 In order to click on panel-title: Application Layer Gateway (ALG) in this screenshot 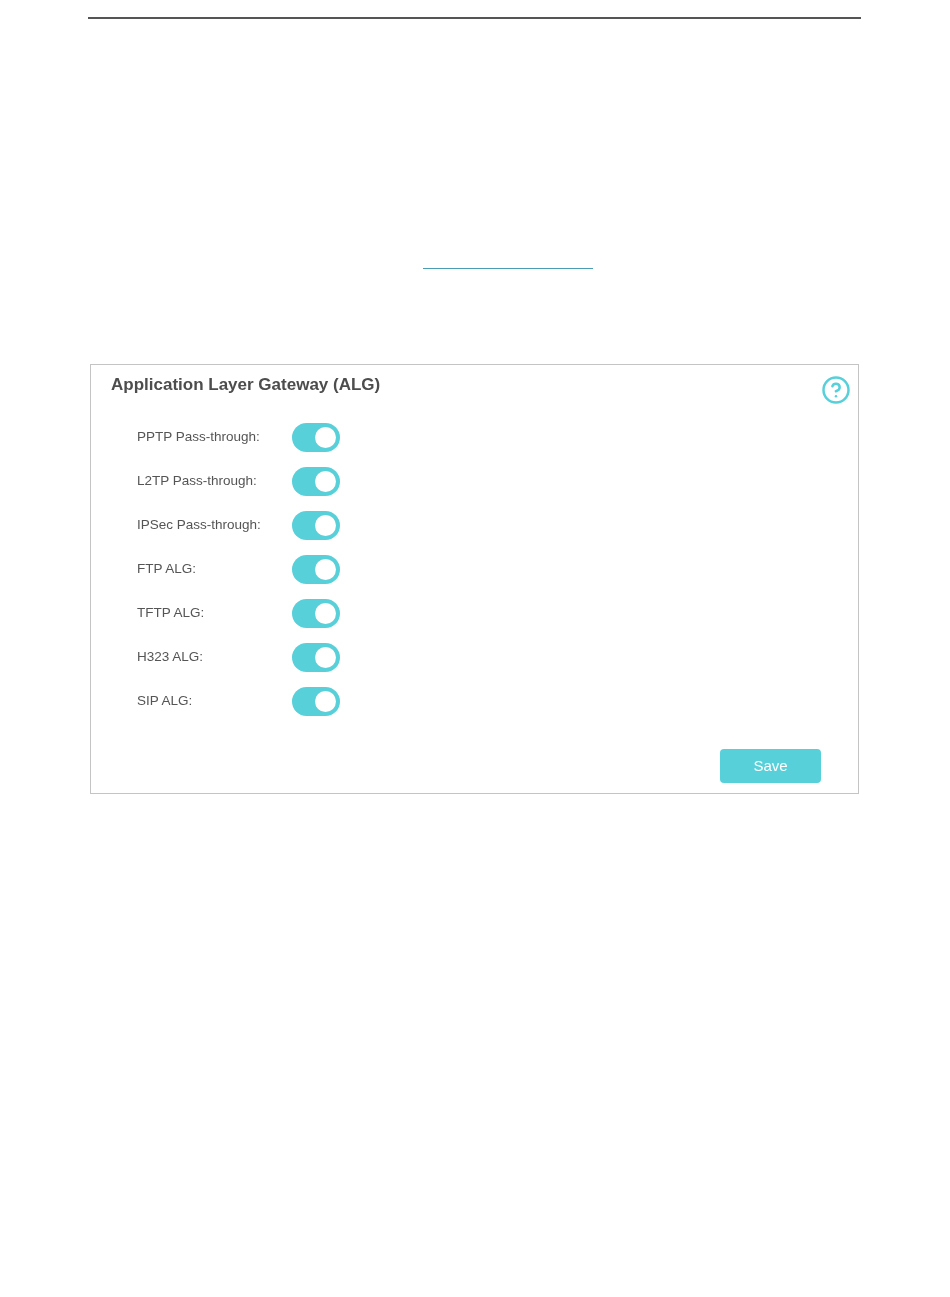, I will do `click(246, 385)`.